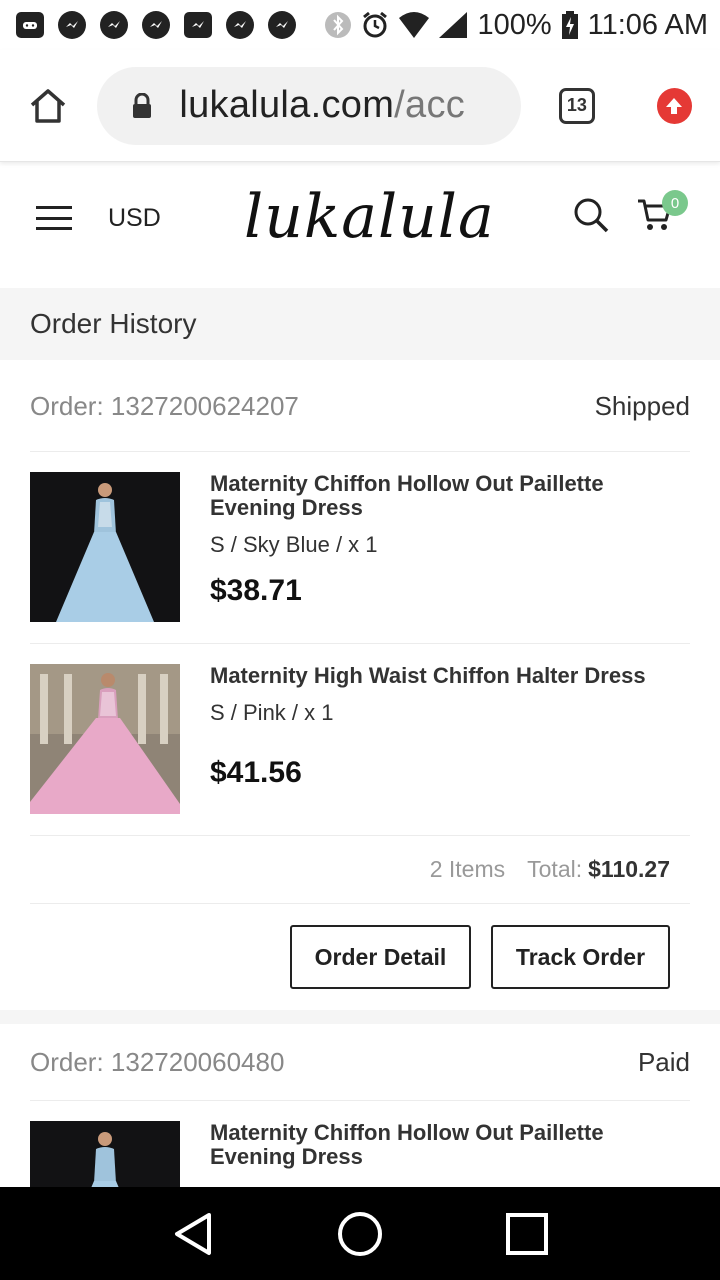 This screenshot has height=1280, width=720. I want to click on back-icon, so click(193, 1234).